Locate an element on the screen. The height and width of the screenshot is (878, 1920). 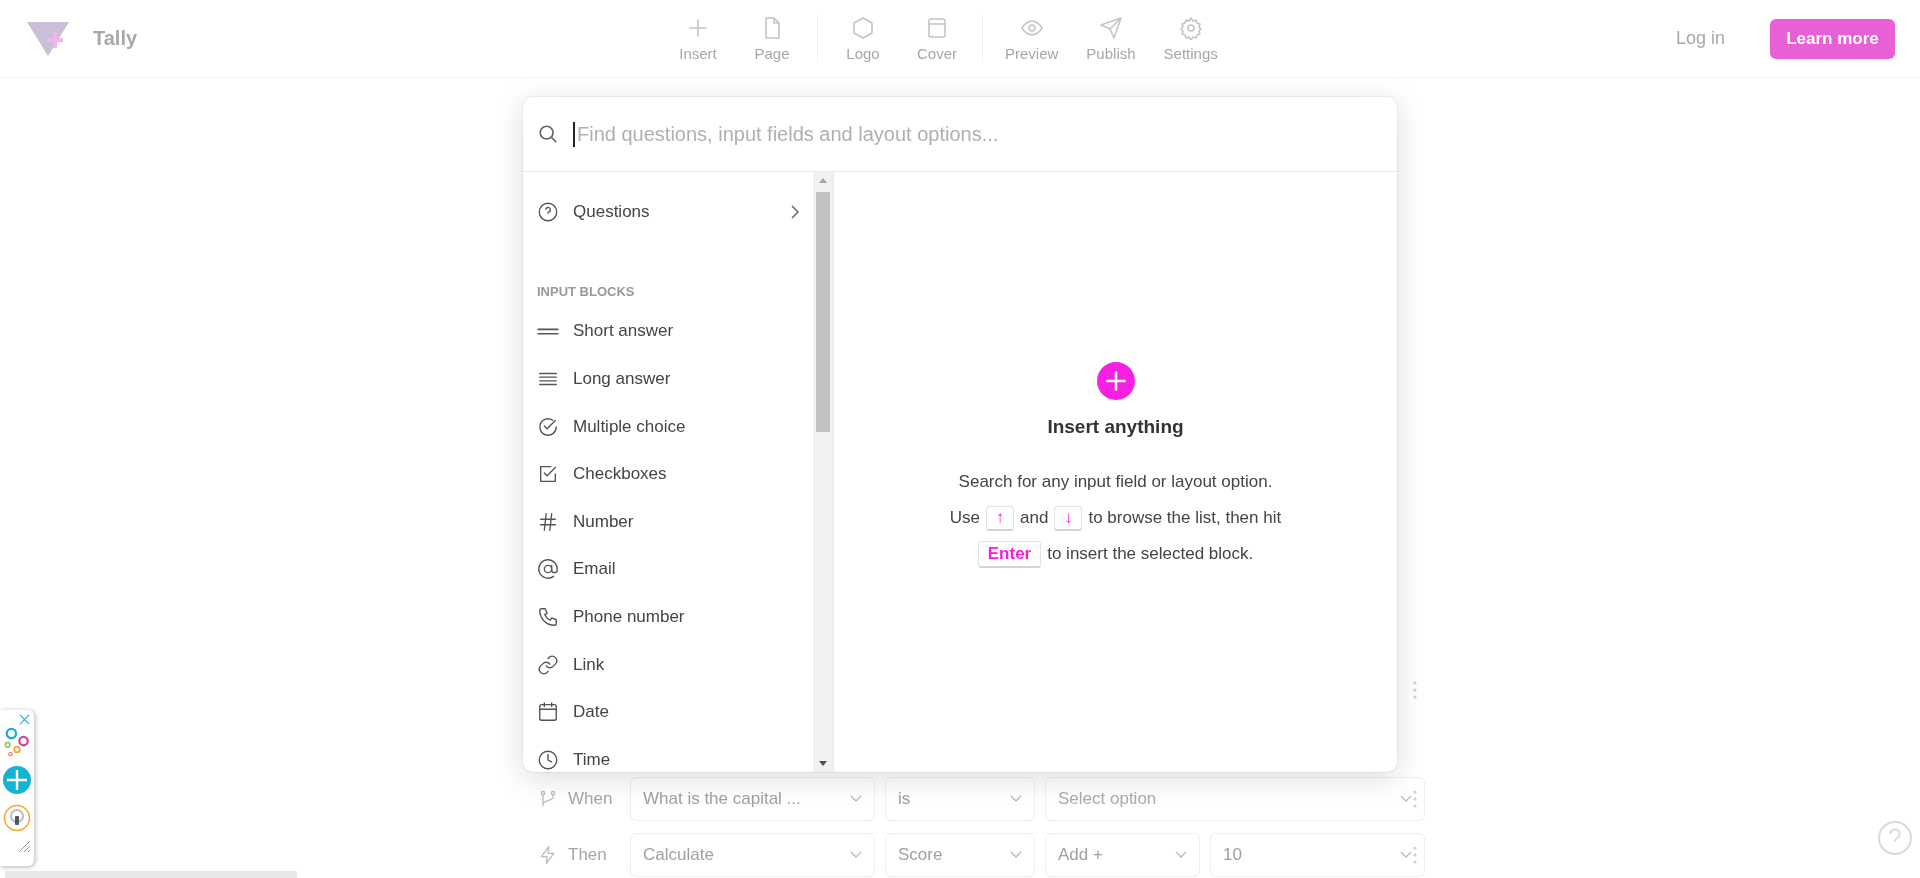
menu-item: Long answer is located at coordinates (668, 379).